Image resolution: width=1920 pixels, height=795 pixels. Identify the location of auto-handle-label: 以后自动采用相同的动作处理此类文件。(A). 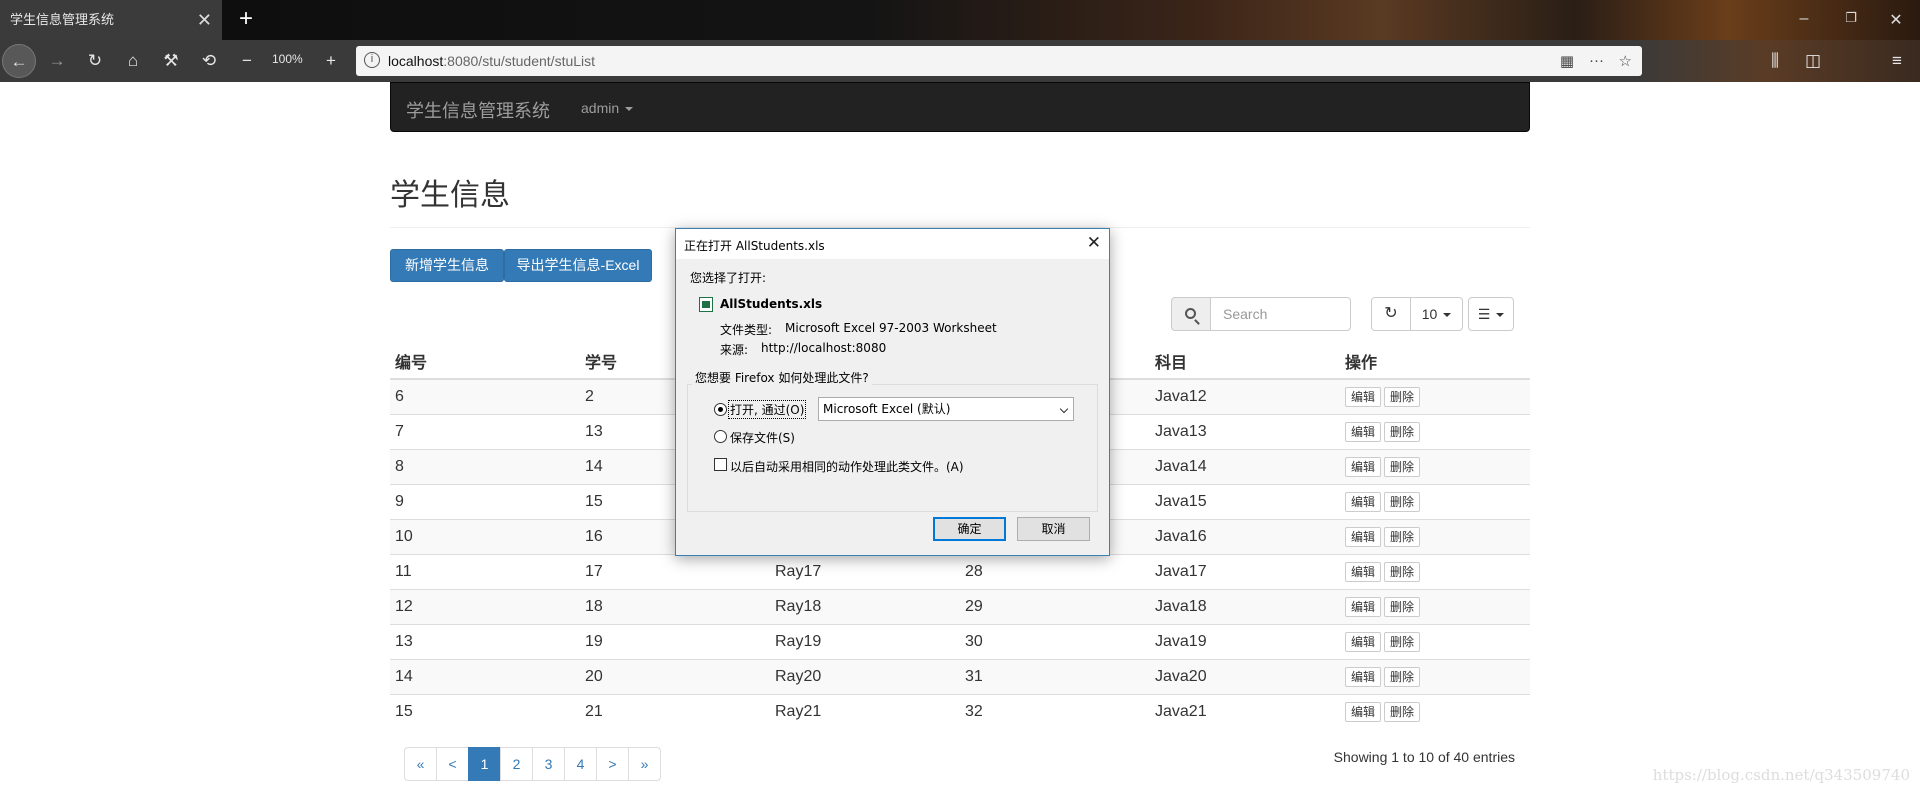
(847, 466).